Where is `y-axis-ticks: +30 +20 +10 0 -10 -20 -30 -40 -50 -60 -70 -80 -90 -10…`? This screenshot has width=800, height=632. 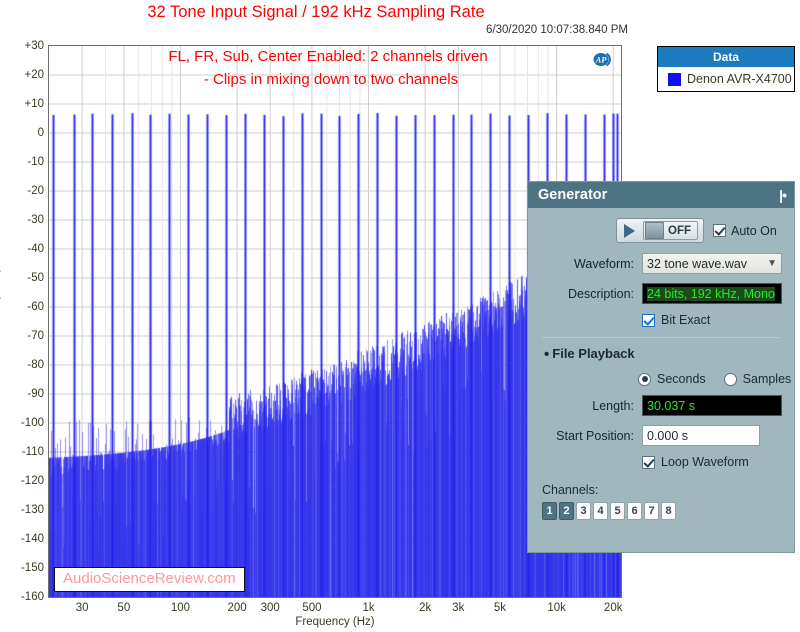 y-axis-ticks: +30 +20 +10 0 -10 -20 -30 -40 -50 -60 -70 -80 -90 -10… is located at coordinates (22, 316).